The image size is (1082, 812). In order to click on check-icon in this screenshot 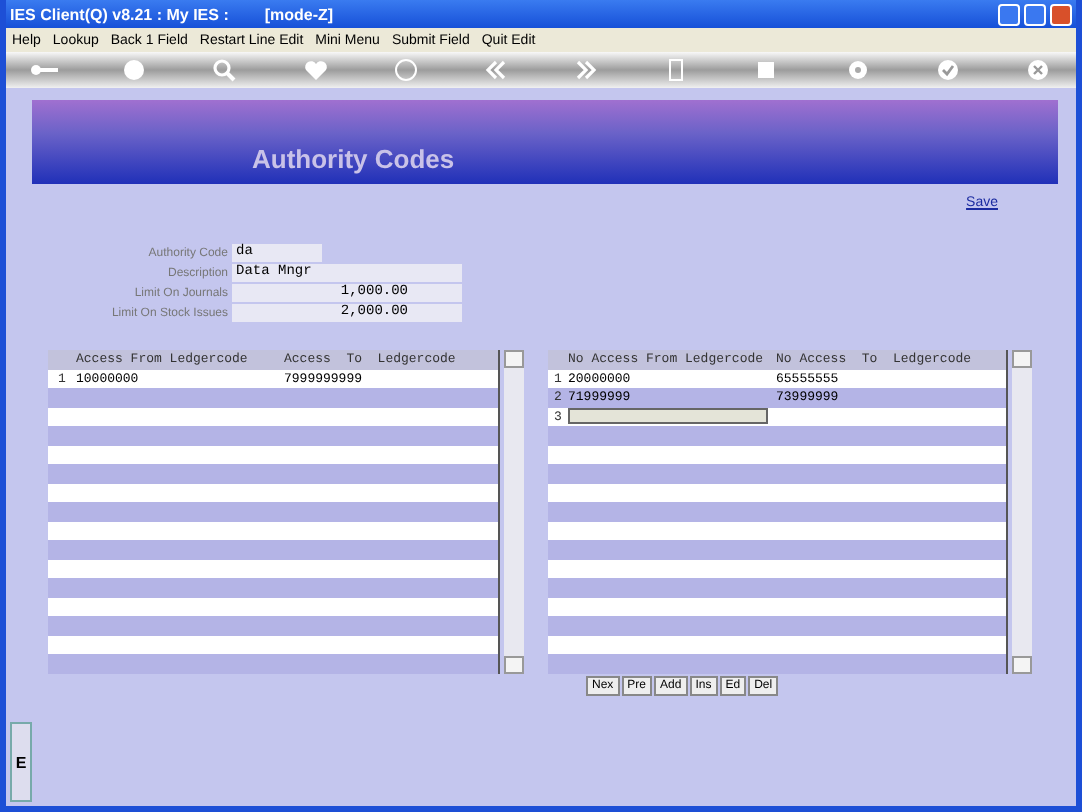, I will do `click(947, 70)`.